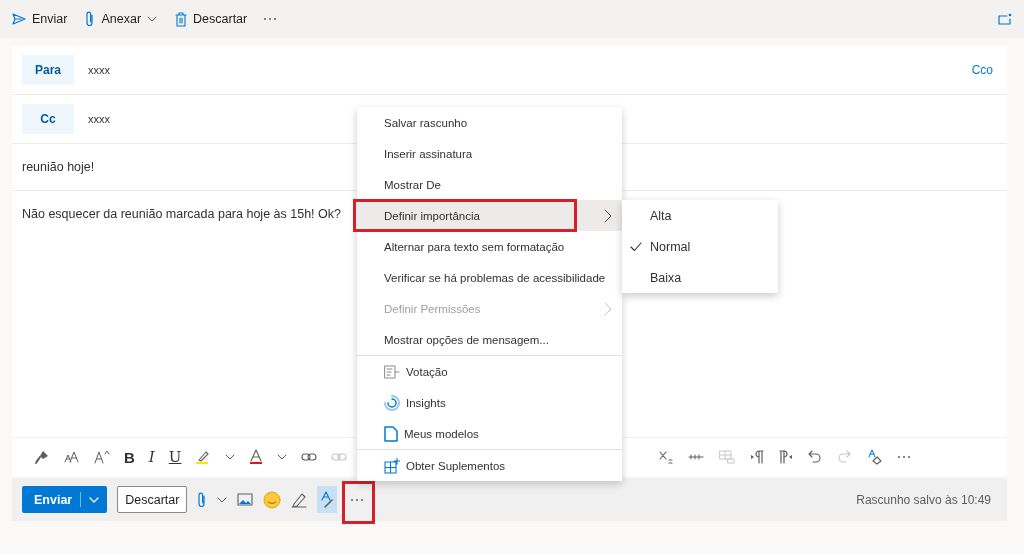 Image resolution: width=1024 pixels, height=554 pixels. What do you see at coordinates (874, 457) in the screenshot?
I see `clear-formatting-icon` at bounding box center [874, 457].